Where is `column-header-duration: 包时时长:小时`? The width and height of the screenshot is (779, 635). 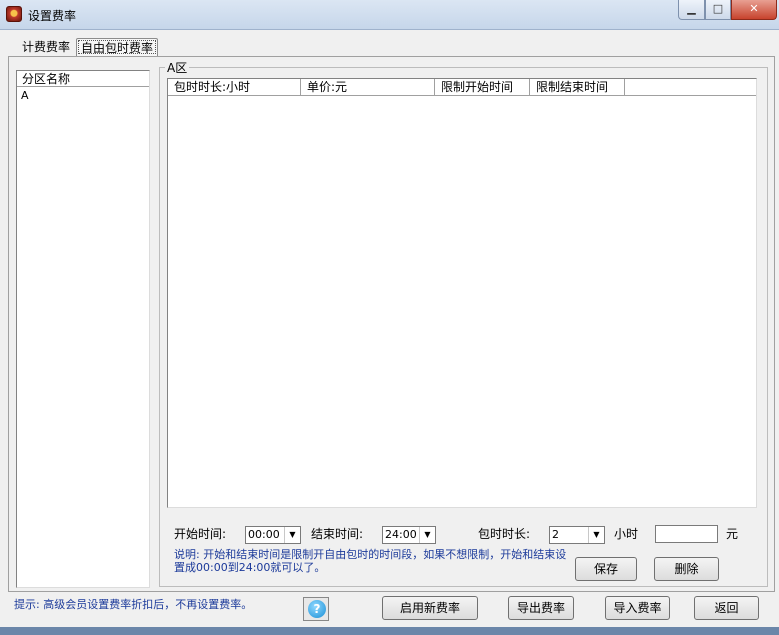
column-header-duration: 包时时长:小时 is located at coordinates (234, 87).